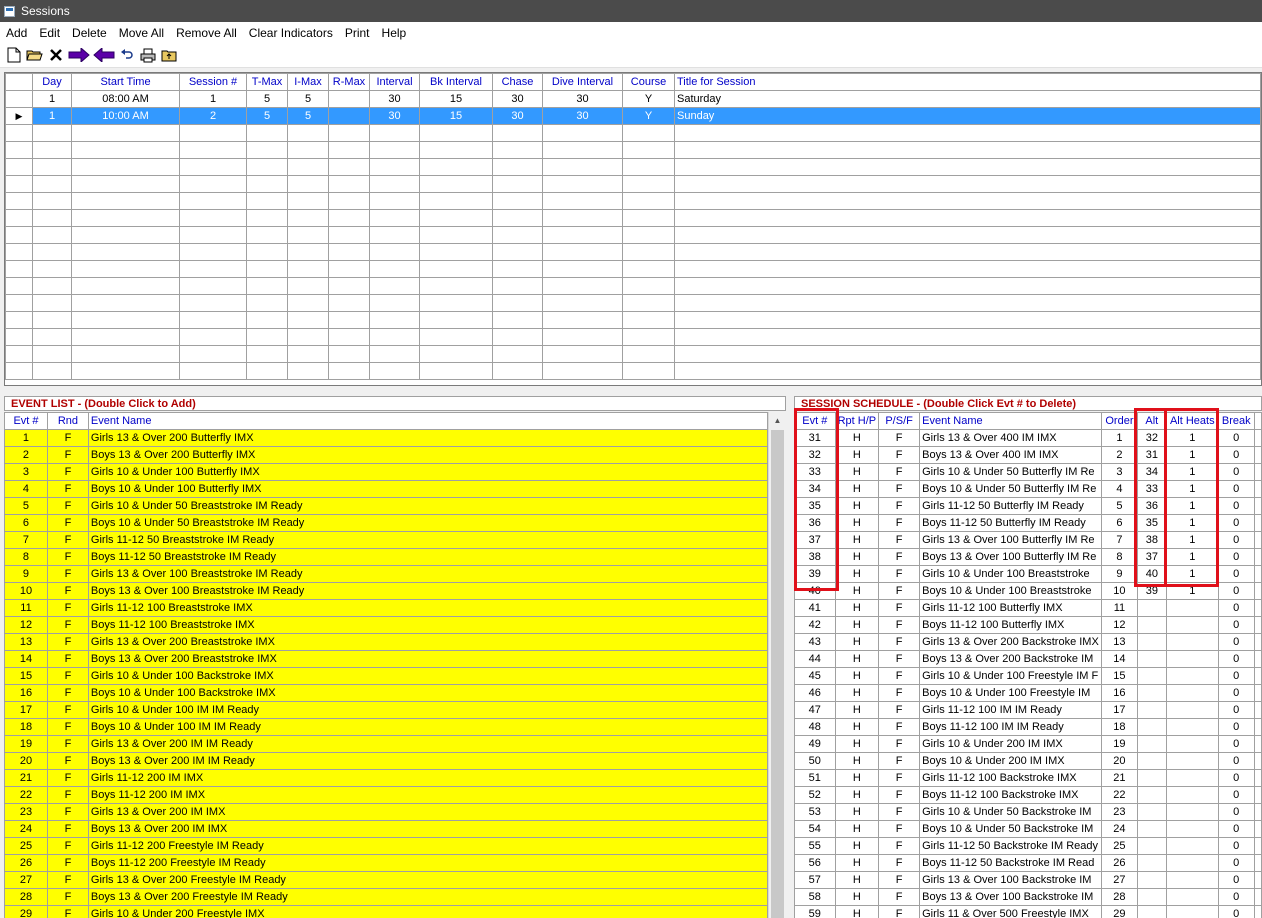 This screenshot has width=1262, height=918. Describe the element at coordinates (213, 116) in the screenshot. I see `cell-session-number: 2` at that location.